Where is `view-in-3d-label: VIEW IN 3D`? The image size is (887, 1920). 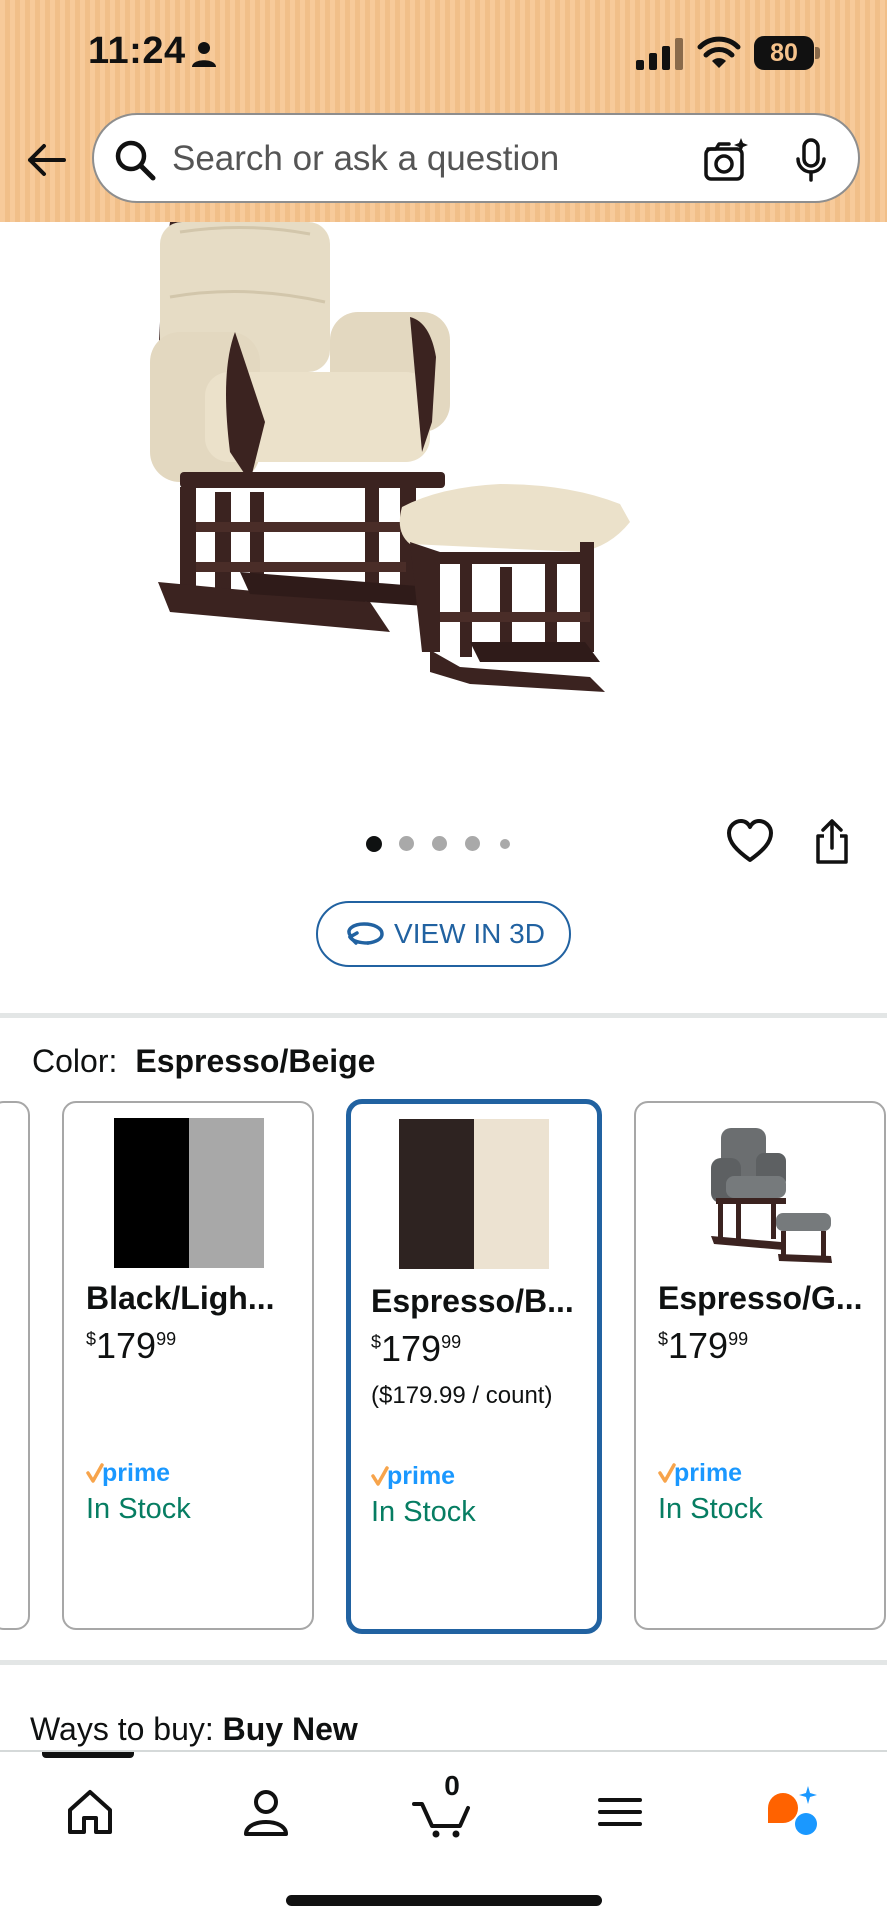 view-in-3d-label: VIEW IN 3D is located at coordinates (469, 933).